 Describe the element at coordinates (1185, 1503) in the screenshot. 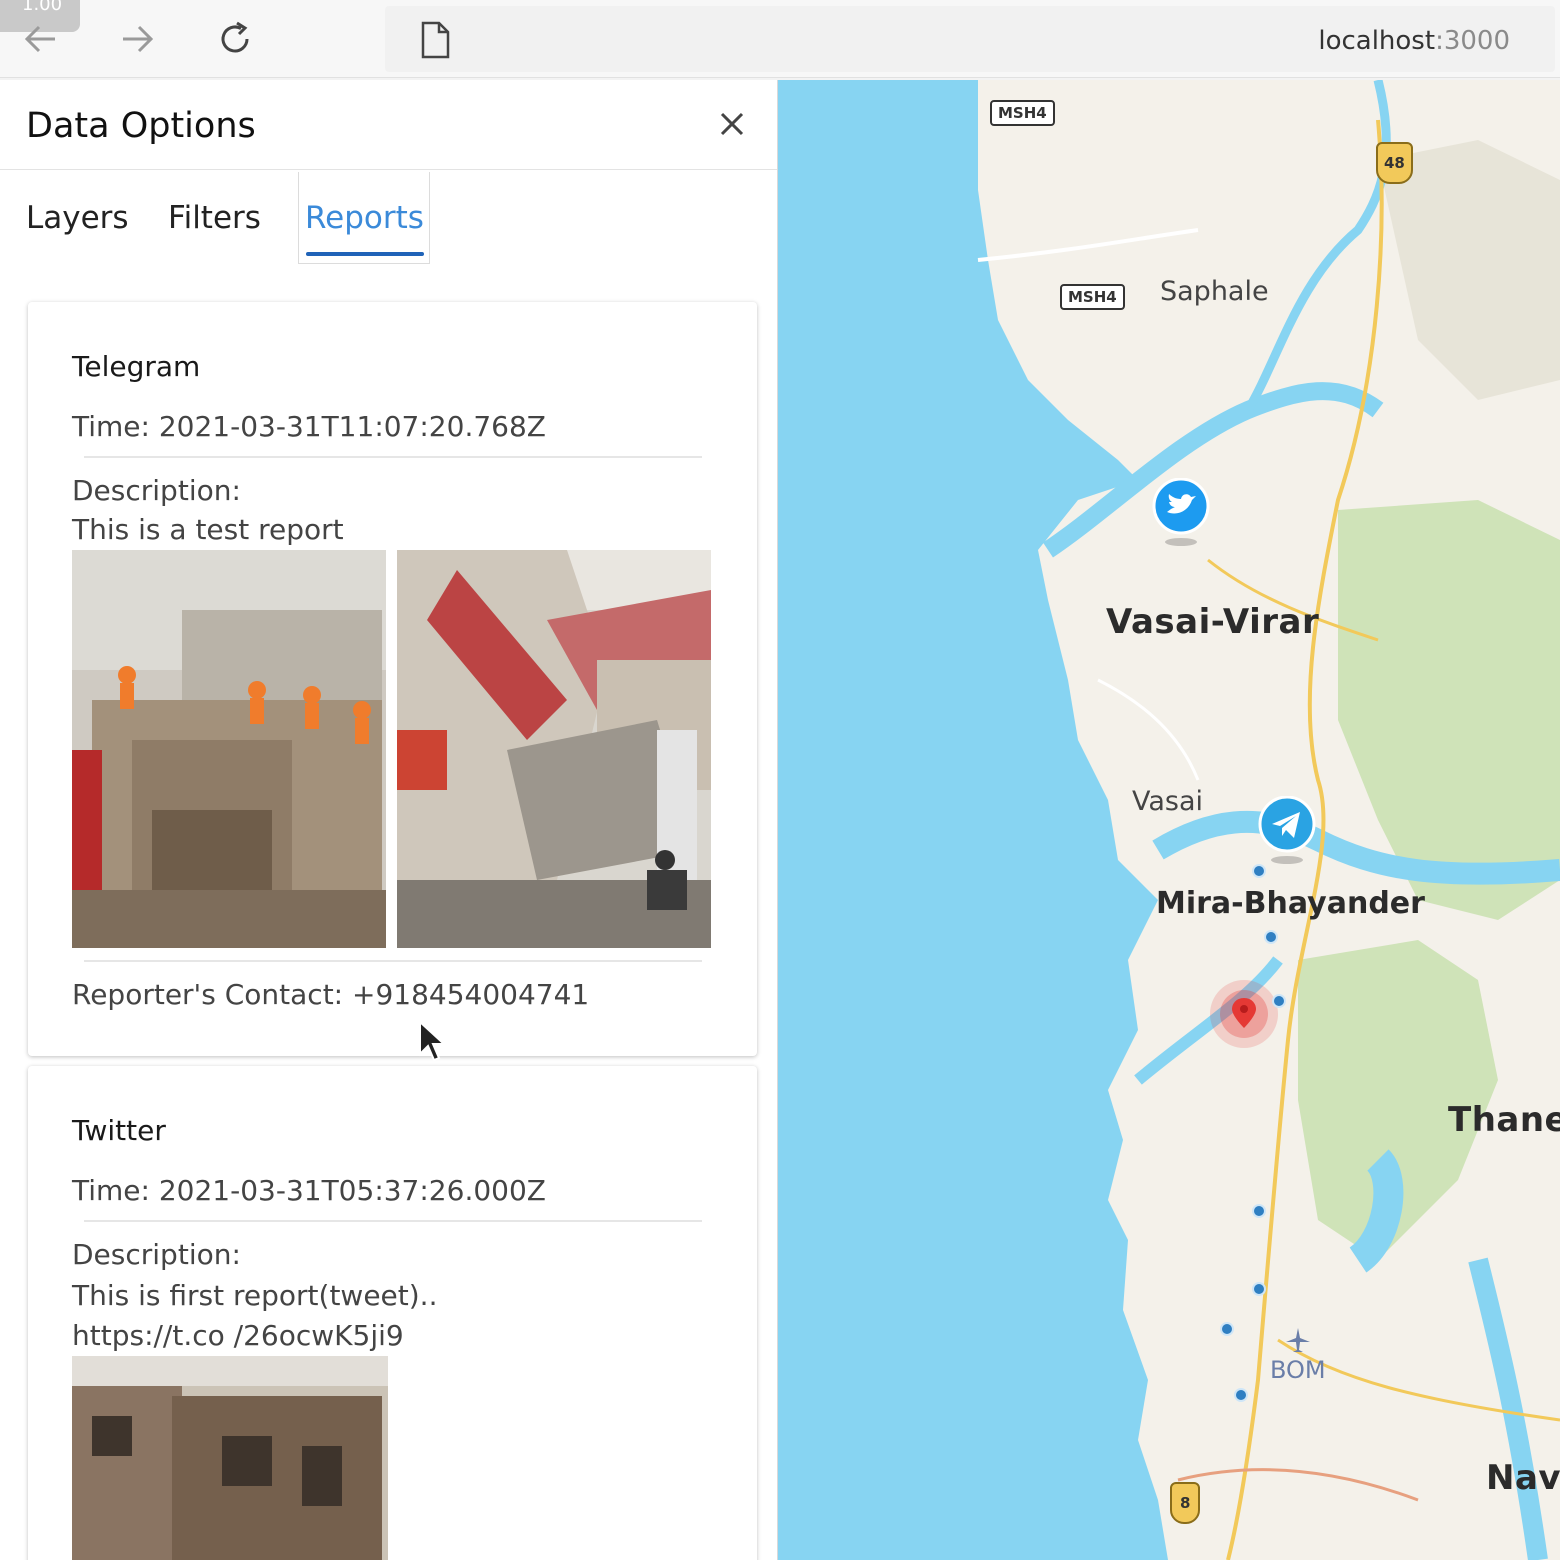

I see `highway-shield-8: 8` at that location.